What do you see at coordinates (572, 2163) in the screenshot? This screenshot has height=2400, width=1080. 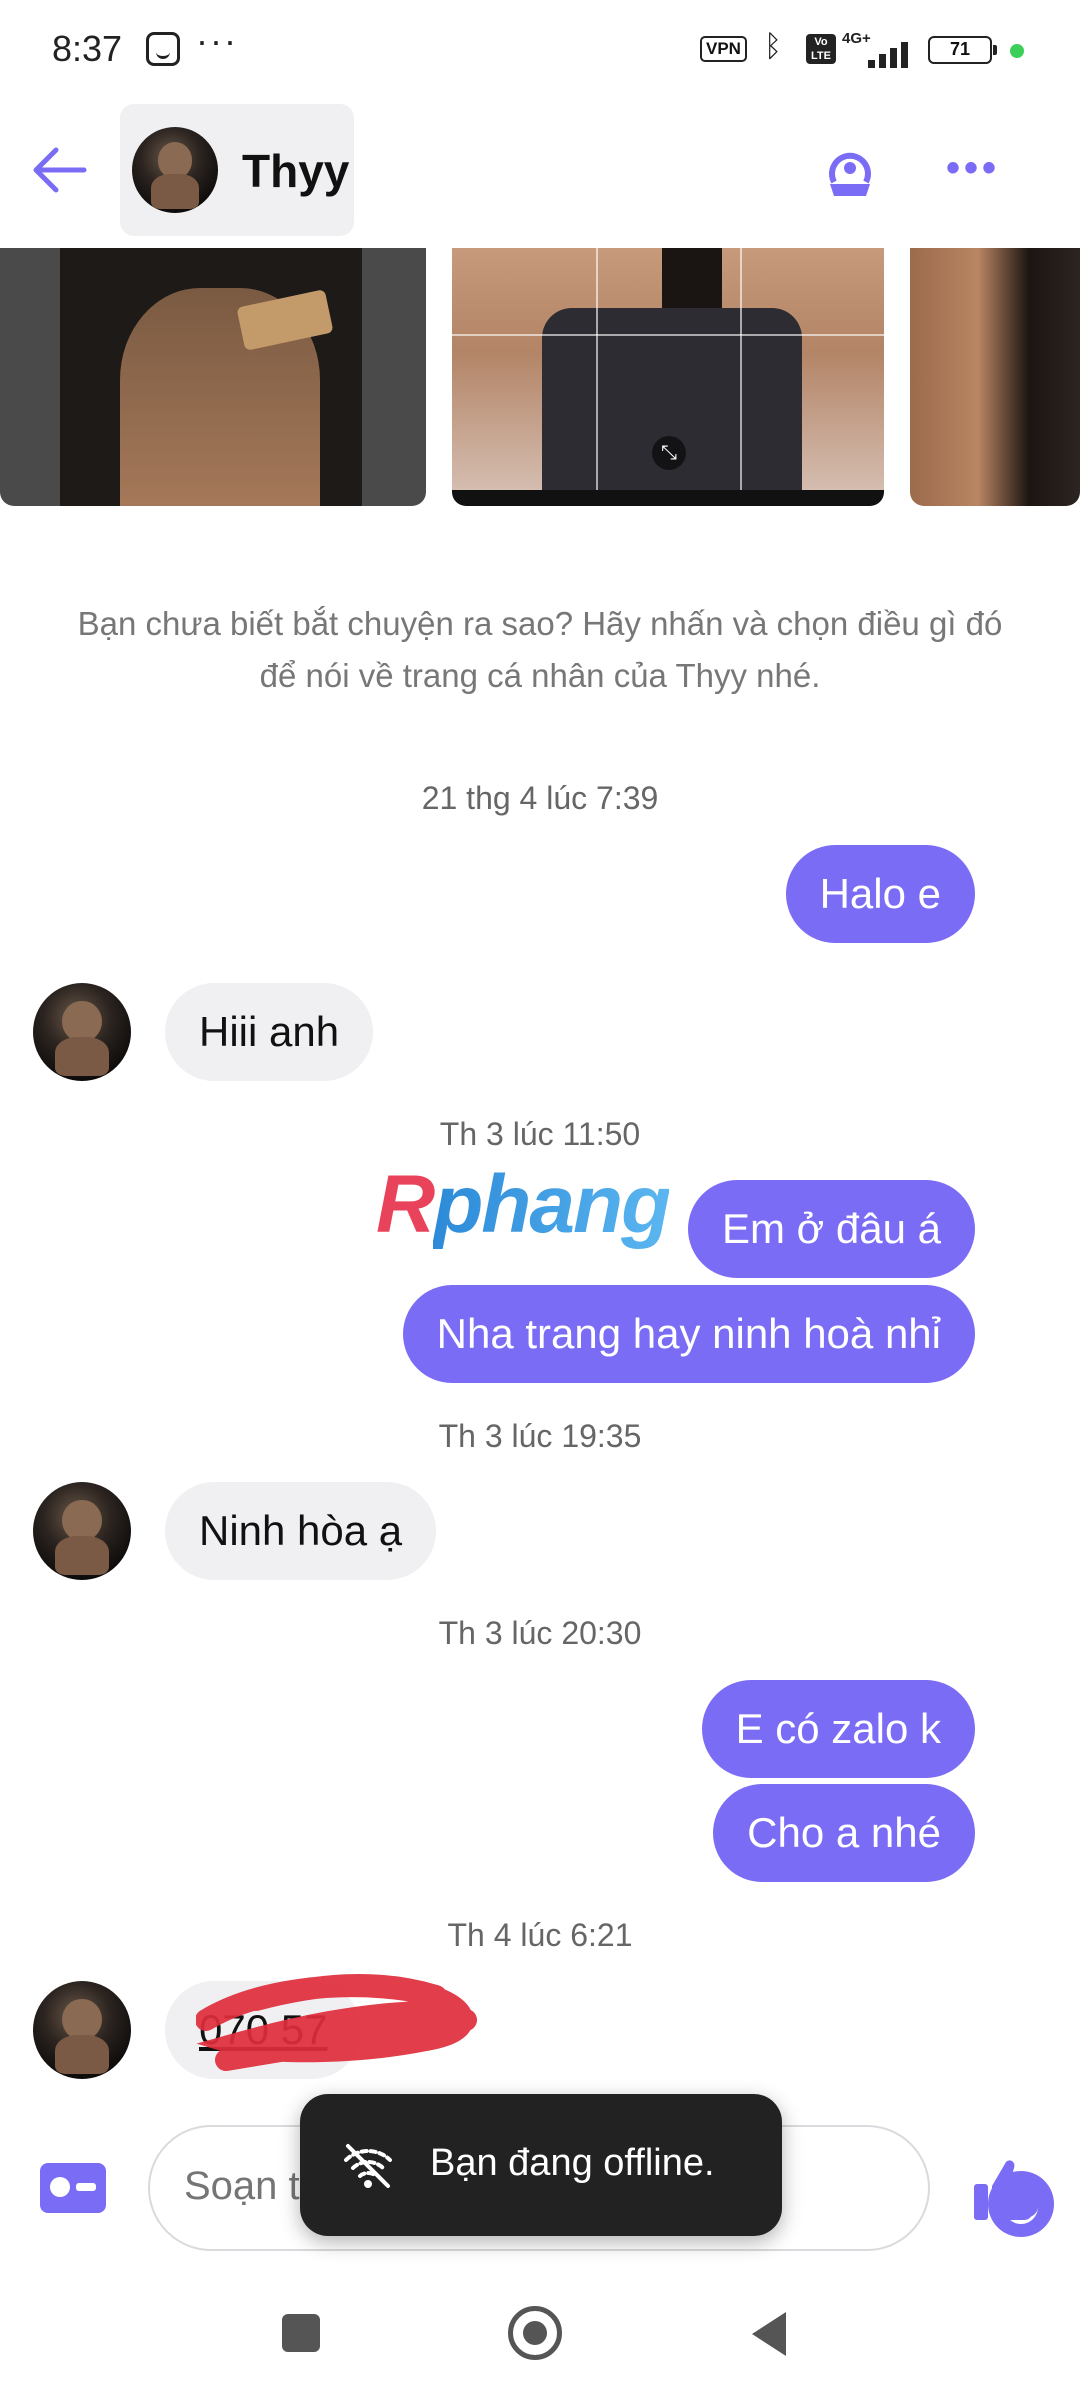 I see `toast-message: Bạn đang offline.` at bounding box center [572, 2163].